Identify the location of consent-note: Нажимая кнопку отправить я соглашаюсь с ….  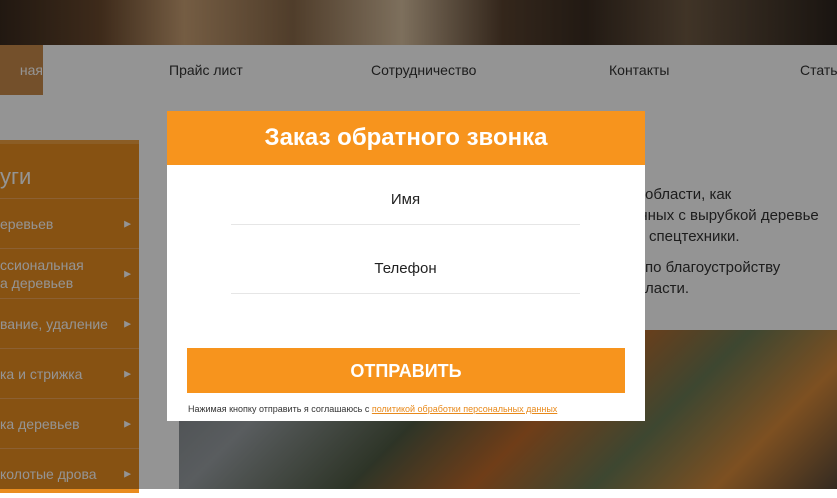
(372, 409).